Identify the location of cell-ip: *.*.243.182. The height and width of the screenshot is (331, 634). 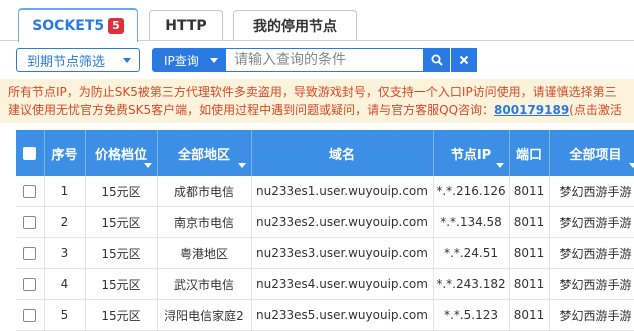
(471, 284).